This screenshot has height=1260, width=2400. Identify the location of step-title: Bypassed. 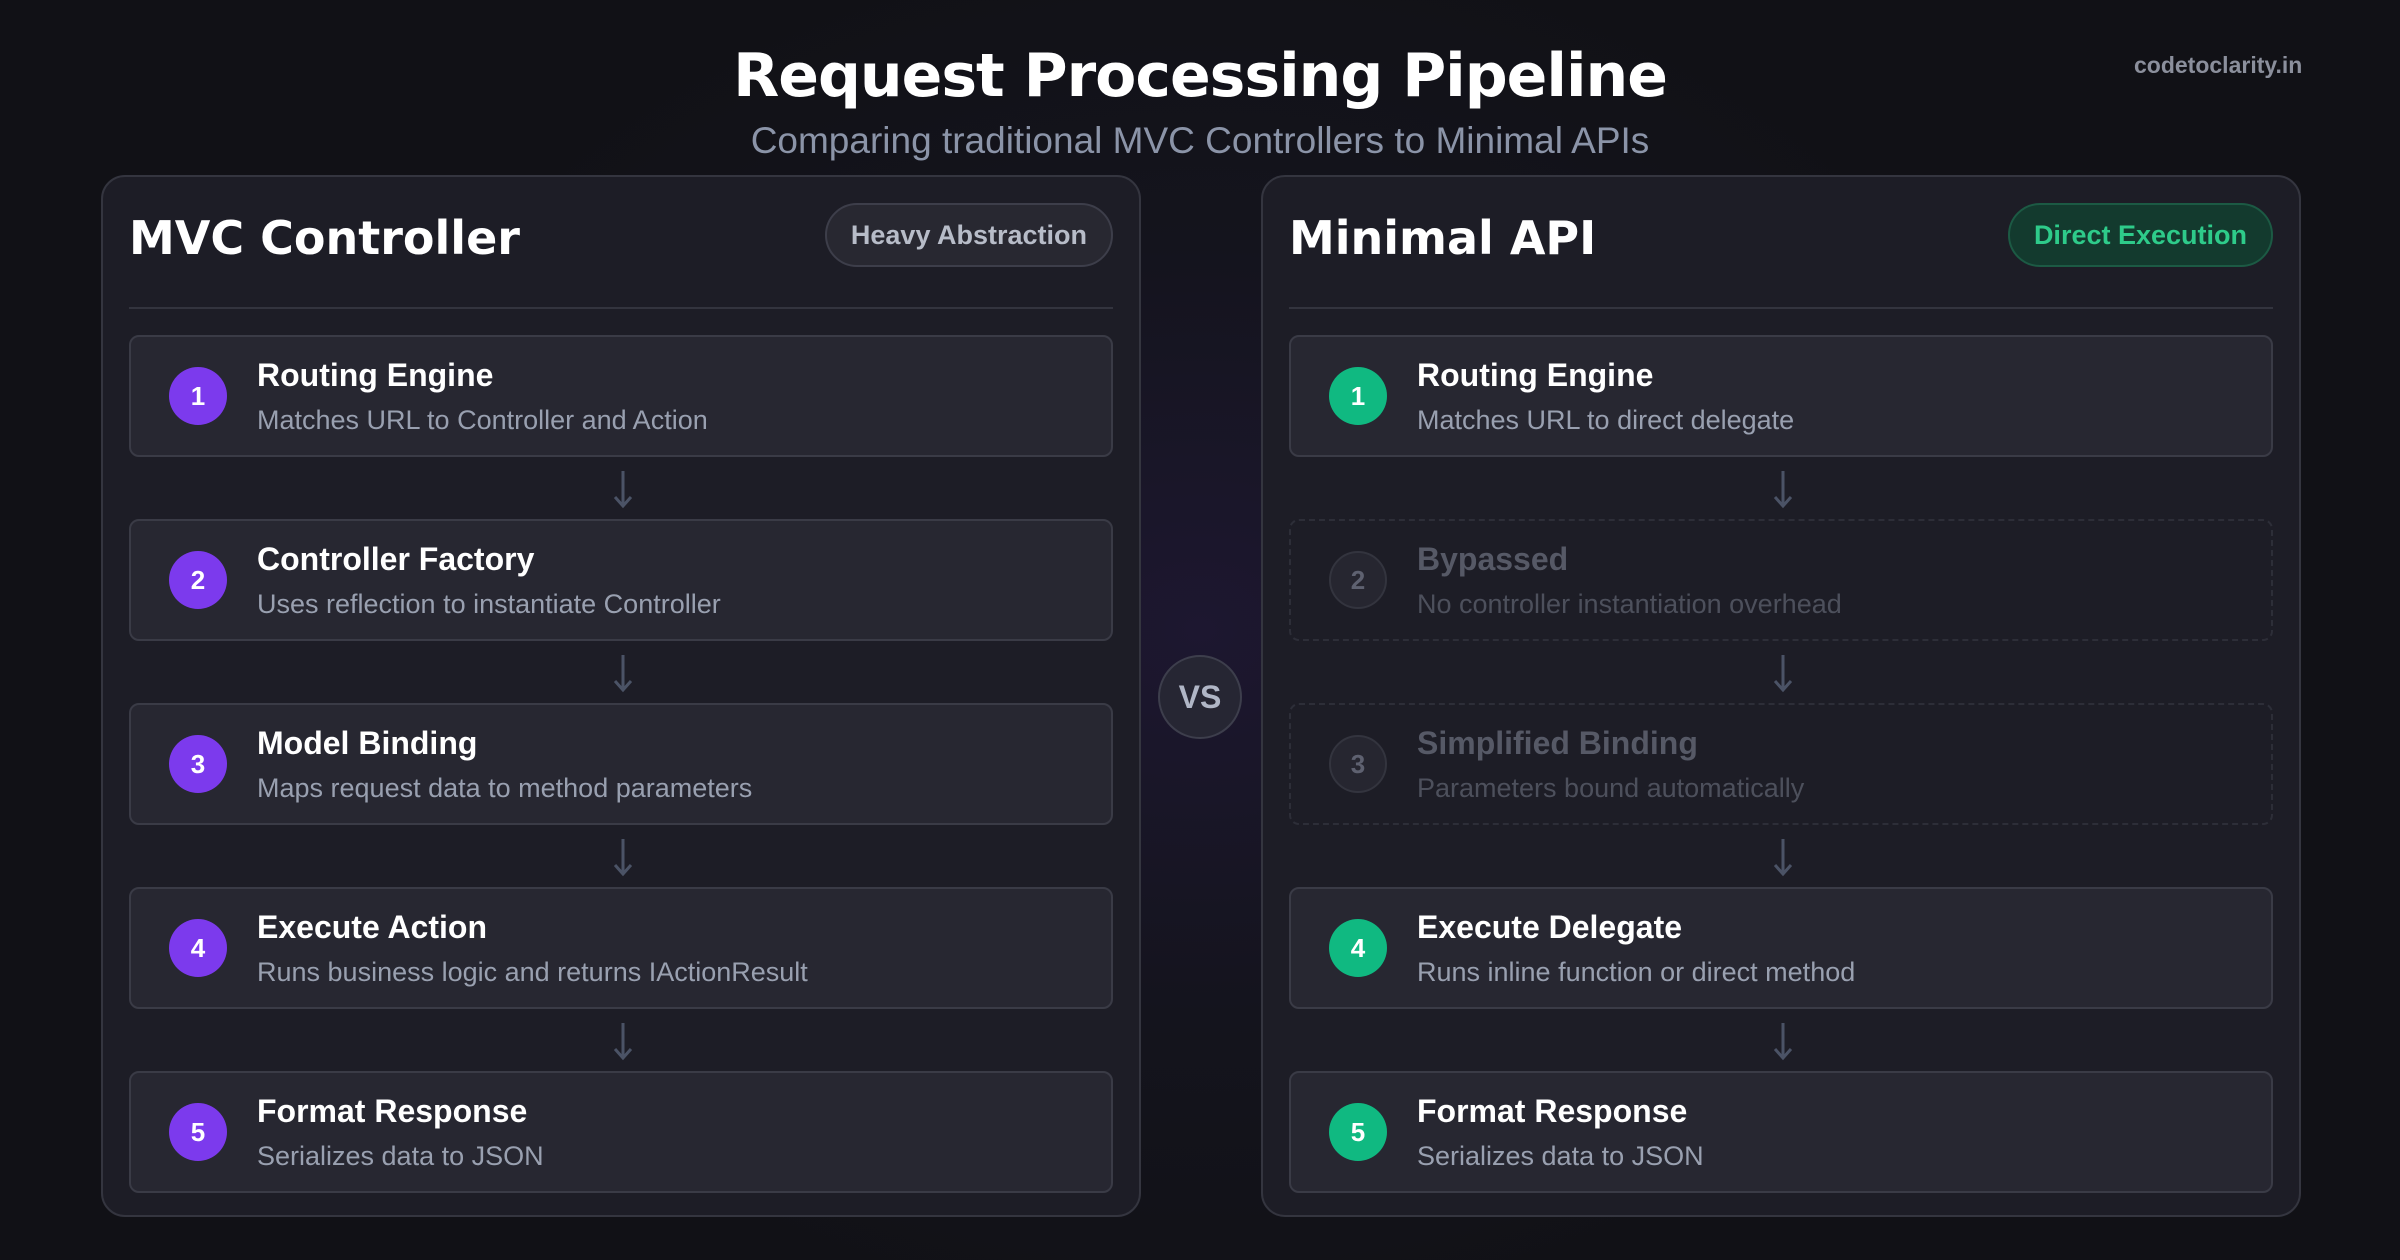
(1493, 559).